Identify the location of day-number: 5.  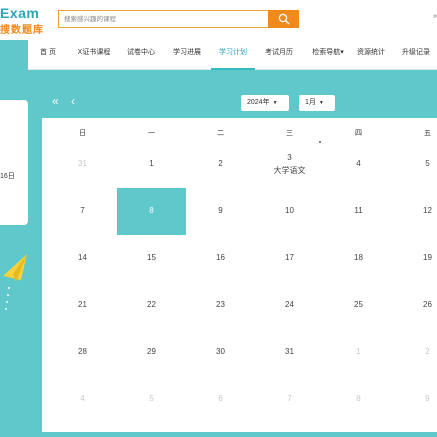
(151, 398).